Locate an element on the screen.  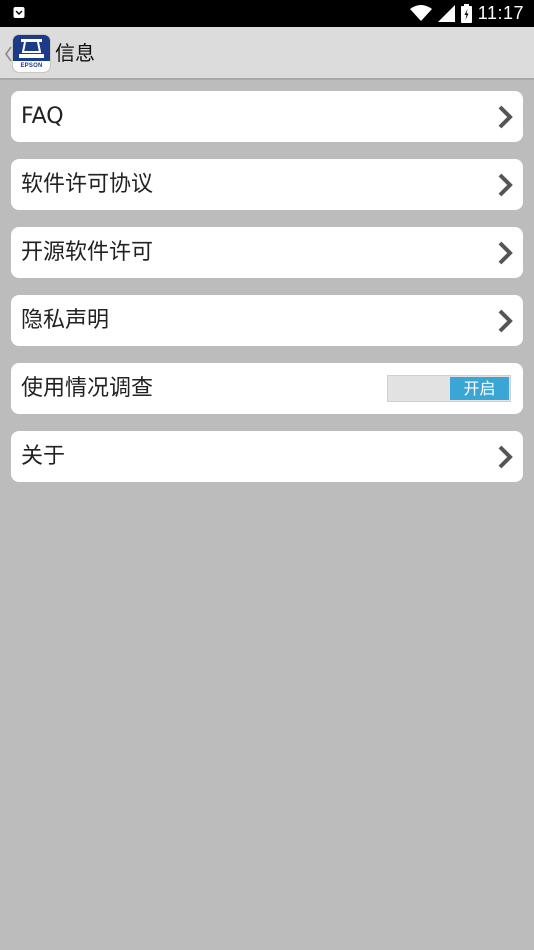
page-title: 信息 is located at coordinates (75, 53).